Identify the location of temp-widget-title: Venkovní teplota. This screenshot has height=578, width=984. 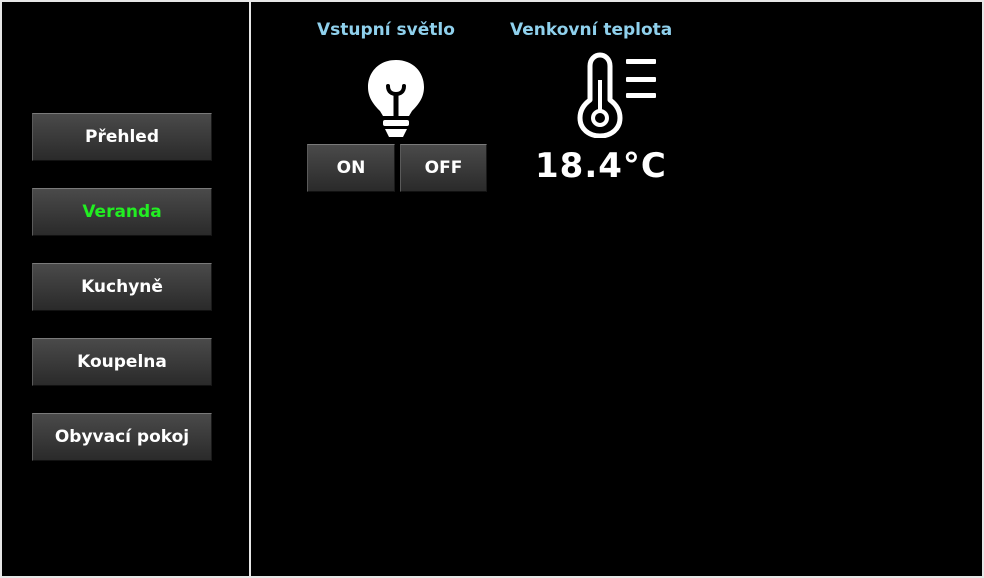
(591, 30).